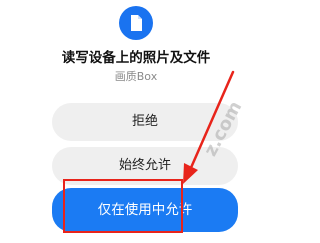 The width and height of the screenshot is (320, 243). I want to click on app-name: 画质Box, so click(136, 76).